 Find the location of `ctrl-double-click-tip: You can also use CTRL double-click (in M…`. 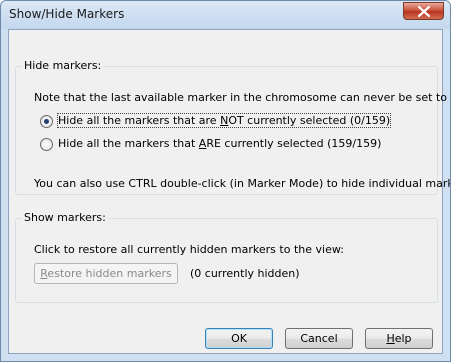

ctrl-double-click-tip: You can also use CTRL double-click (in M… is located at coordinates (242, 183).